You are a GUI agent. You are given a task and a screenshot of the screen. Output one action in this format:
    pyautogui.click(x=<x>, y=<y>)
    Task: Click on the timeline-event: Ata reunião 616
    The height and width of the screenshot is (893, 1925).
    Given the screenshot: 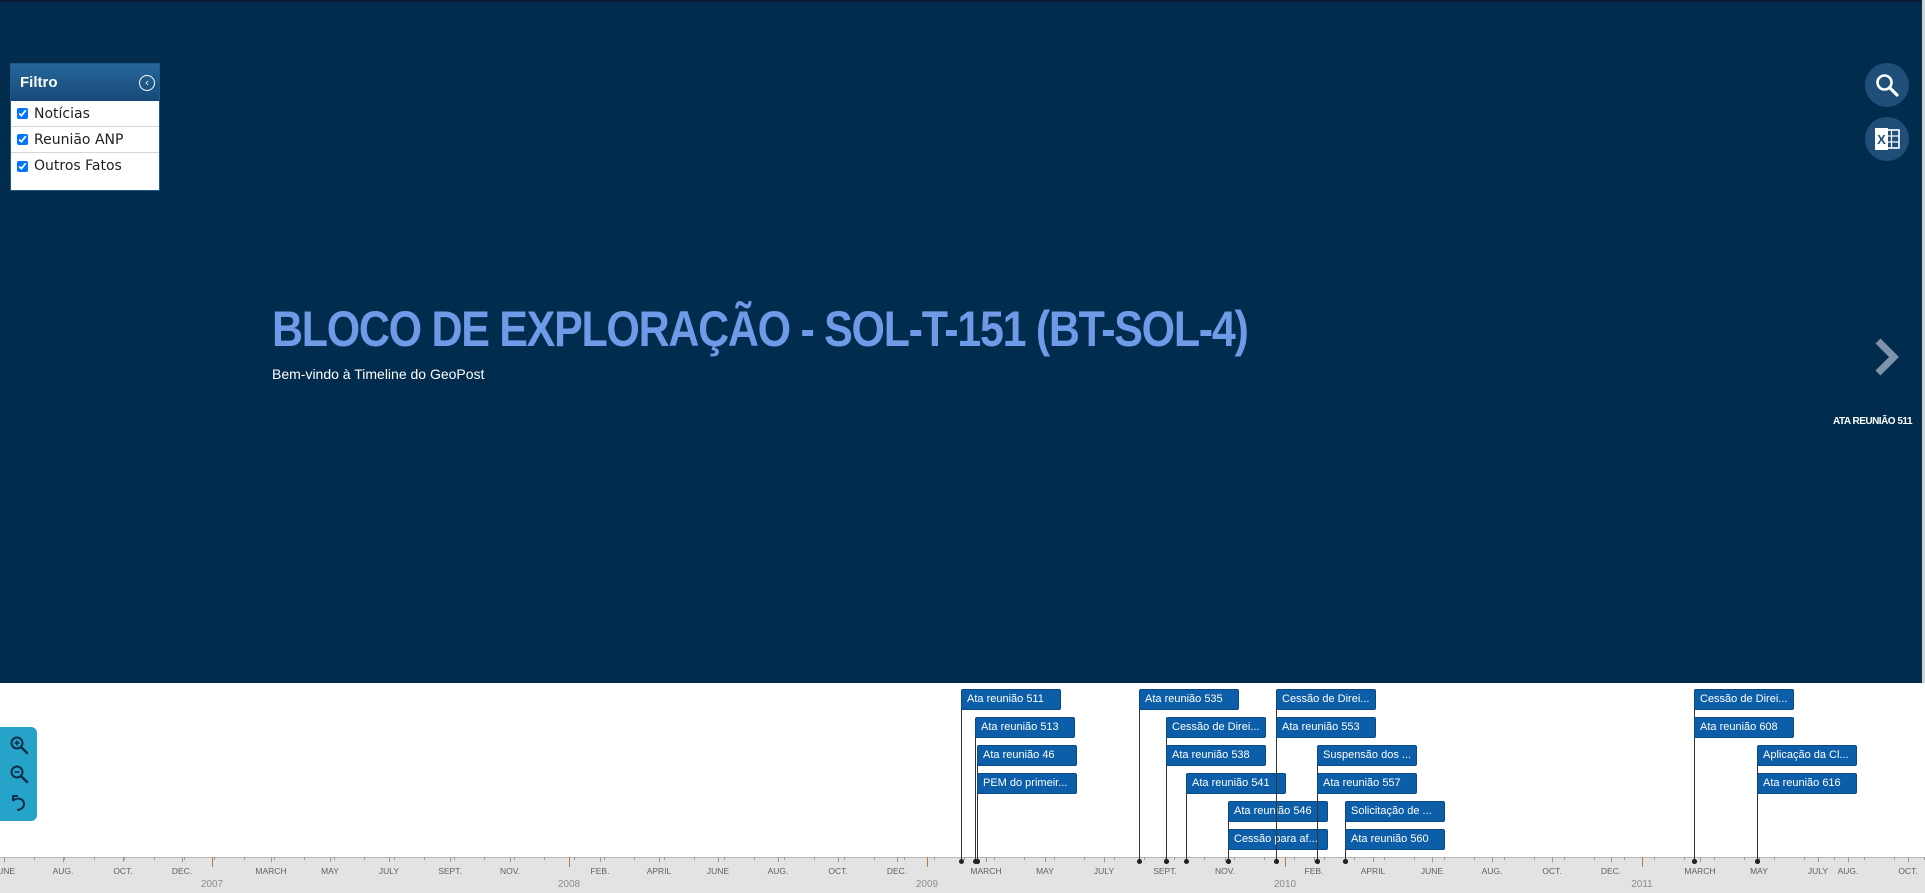 What is the action you would take?
    pyautogui.click(x=1807, y=783)
    